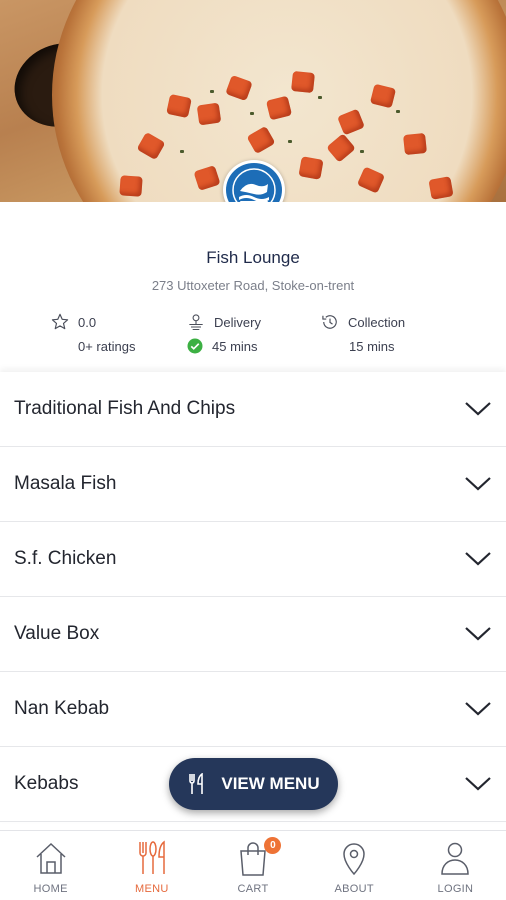  Describe the element at coordinates (362, 334) in the screenshot. I see `collection-stat: Collection 15 mins` at that location.